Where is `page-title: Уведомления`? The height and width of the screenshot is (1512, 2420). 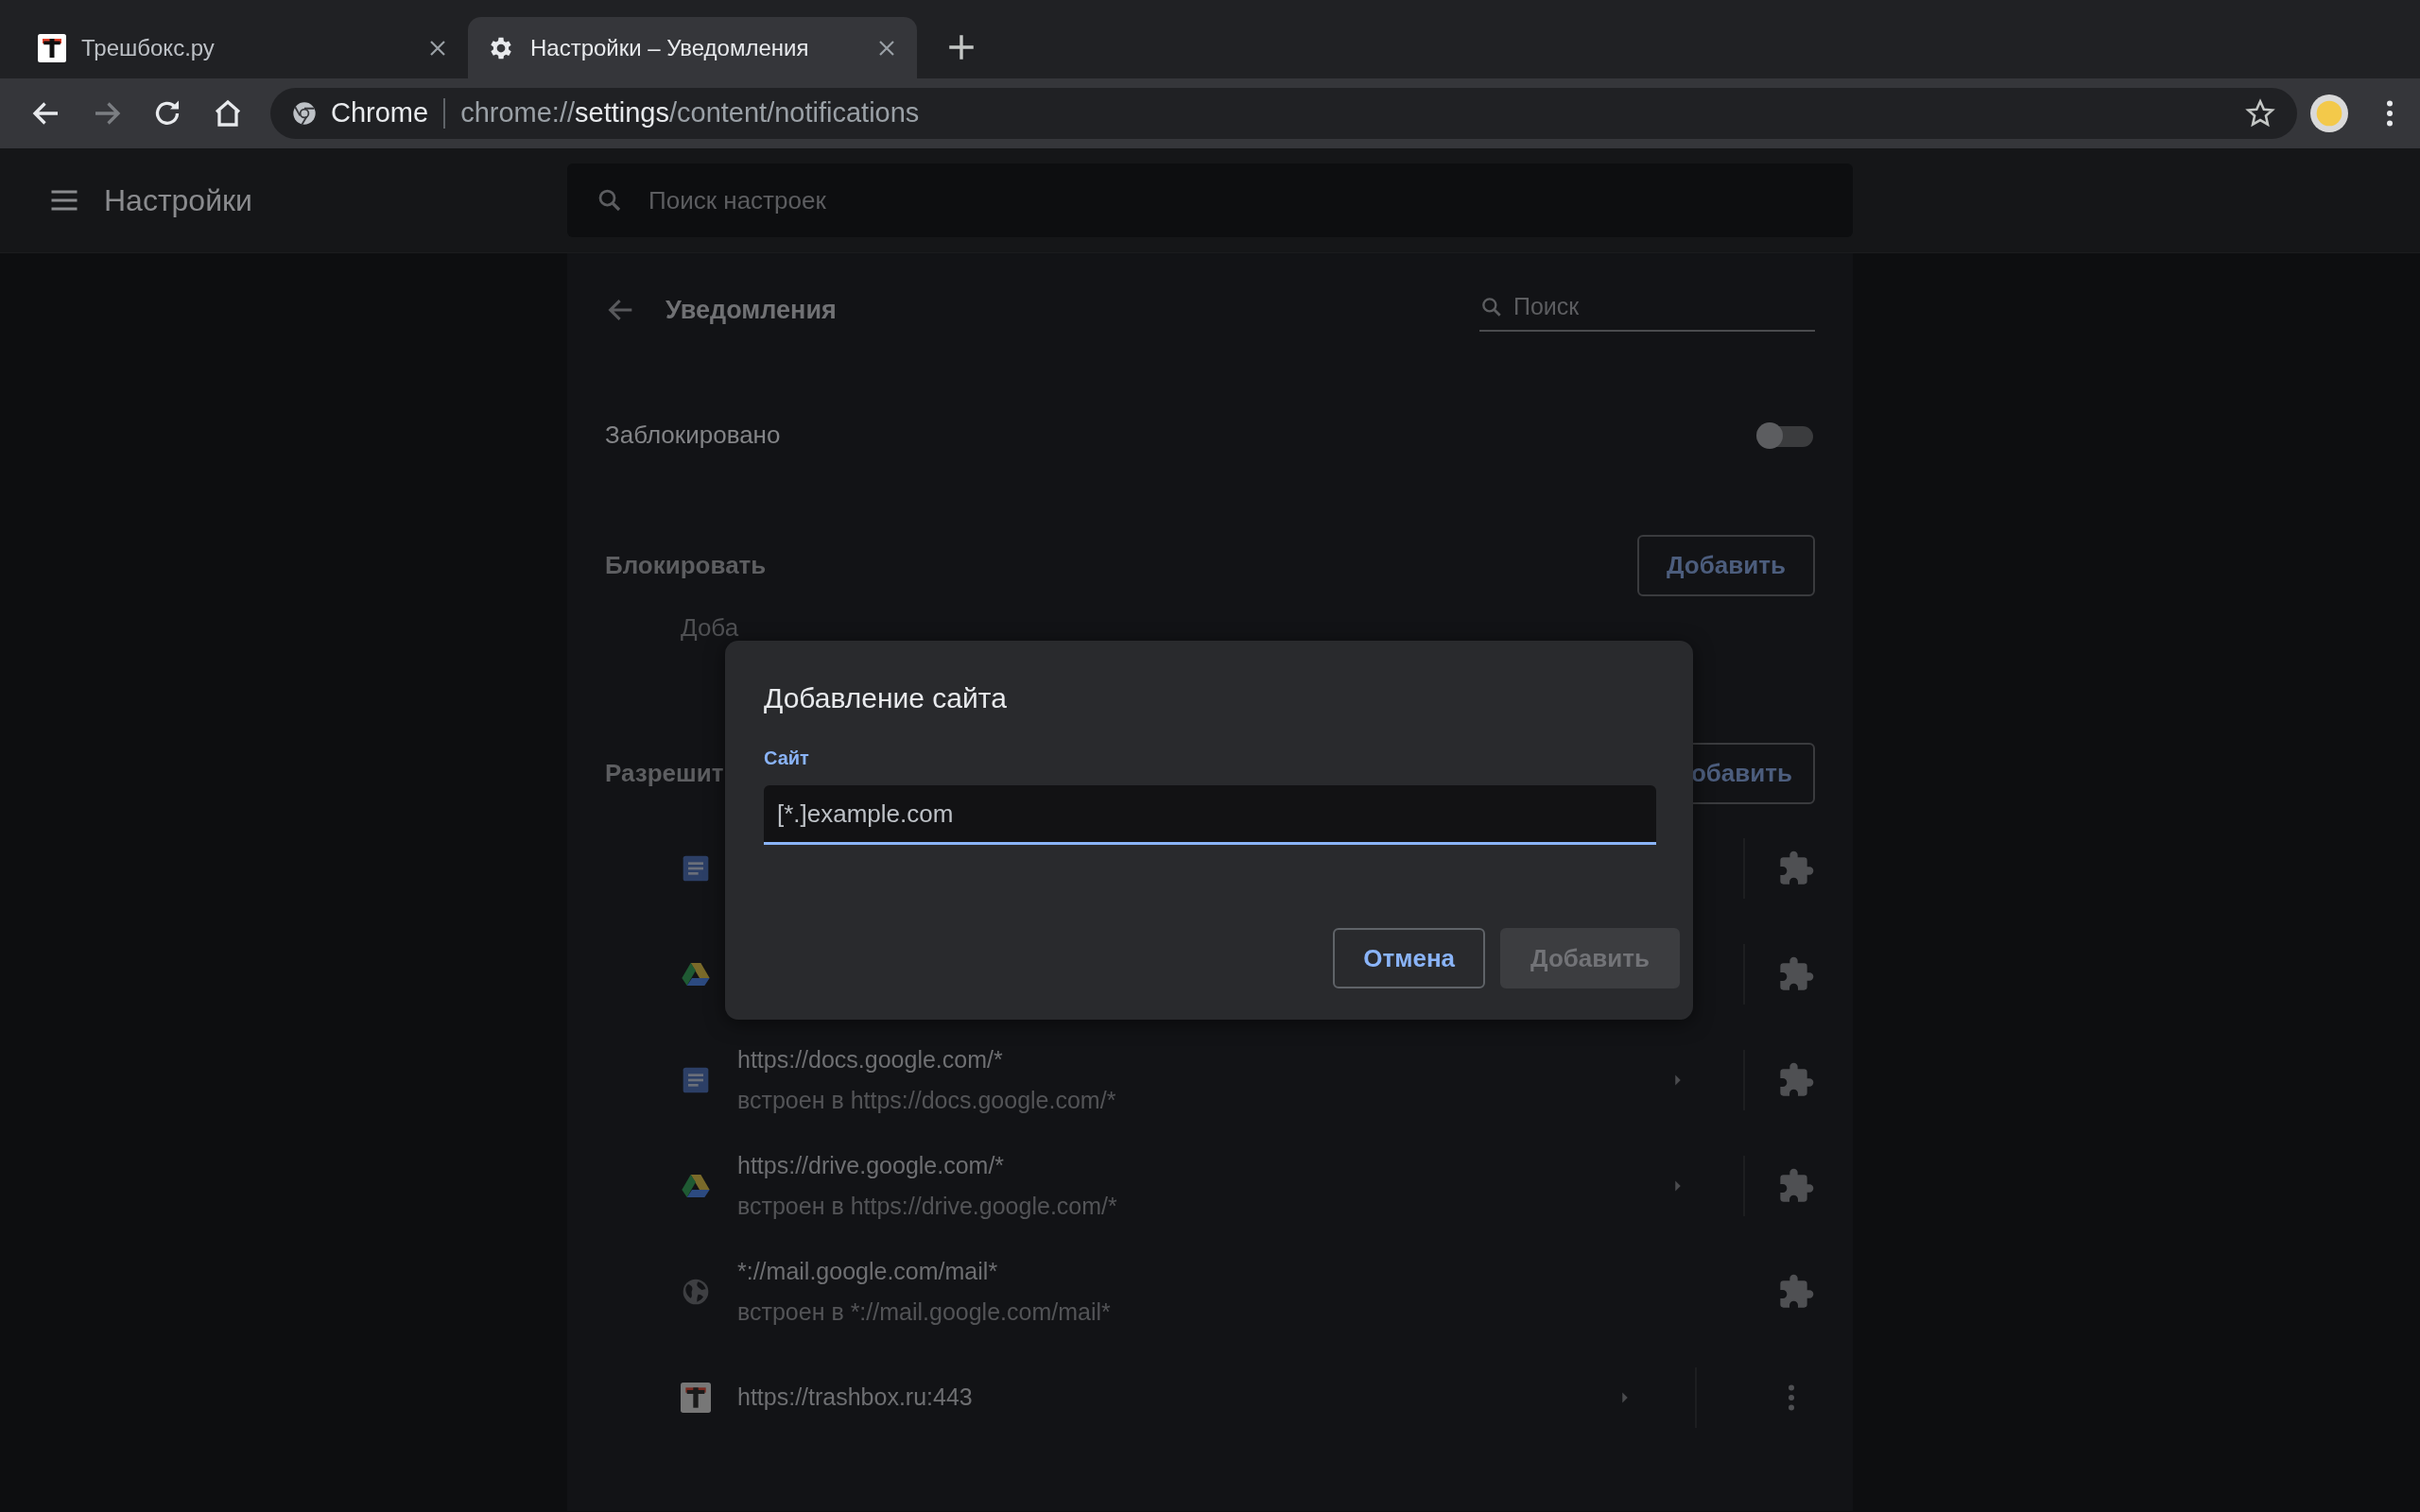
page-title: Уведомления is located at coordinates (751, 310).